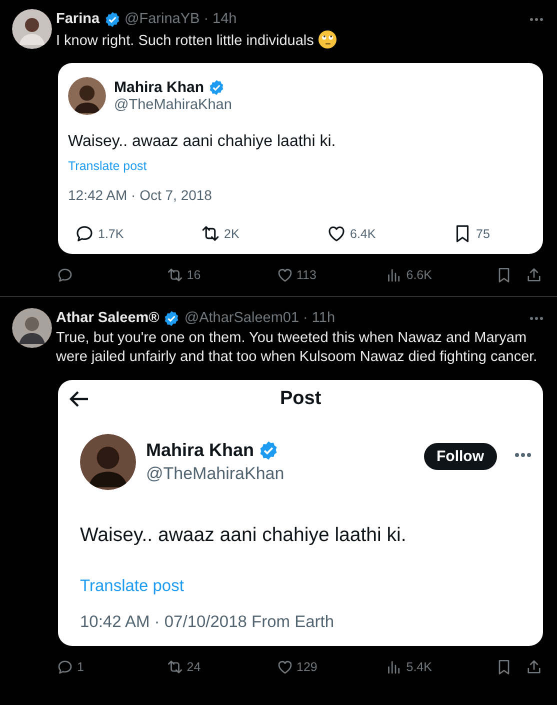 Image resolution: width=557 pixels, height=705 pixels. I want to click on action-count: 1, so click(80, 667).